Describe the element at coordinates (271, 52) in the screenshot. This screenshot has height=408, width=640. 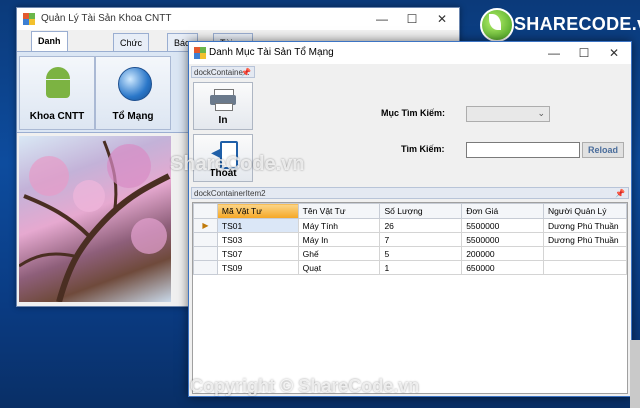
I see `dialog-title: Danh Mục Tài Sản Tổ Mạng` at that location.